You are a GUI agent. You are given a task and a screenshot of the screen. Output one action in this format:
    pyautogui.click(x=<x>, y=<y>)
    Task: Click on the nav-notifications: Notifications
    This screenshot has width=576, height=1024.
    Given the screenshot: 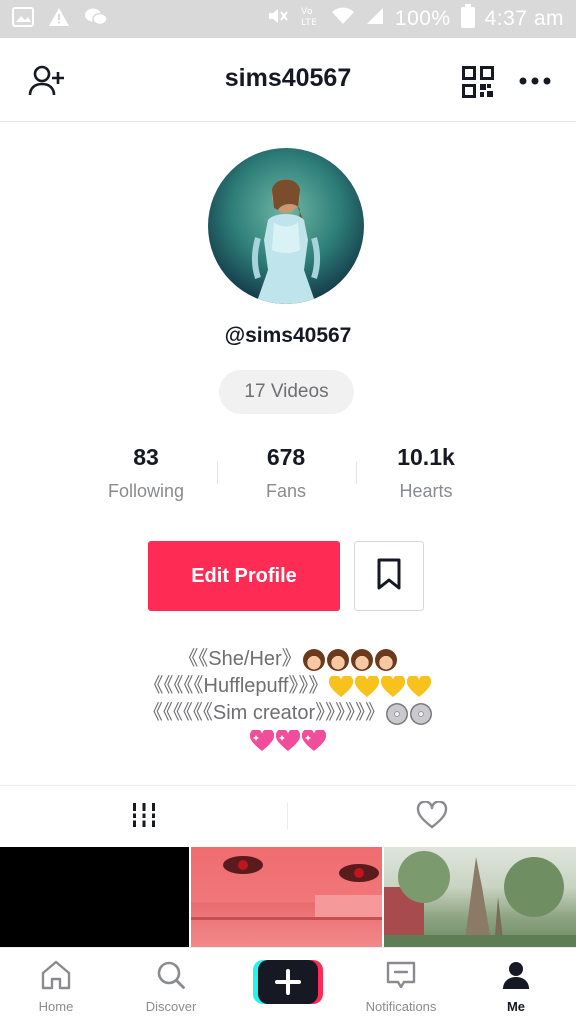 What is the action you would take?
    pyautogui.click(x=401, y=987)
    